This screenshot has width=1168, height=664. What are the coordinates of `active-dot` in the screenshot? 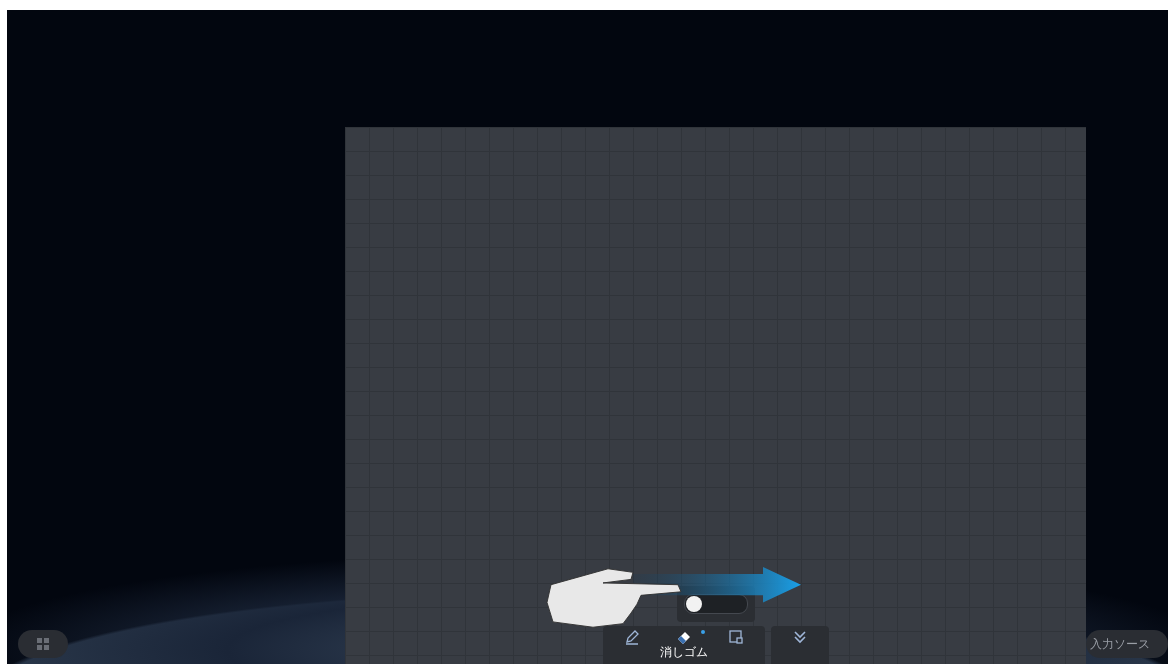 It's located at (702, 632).